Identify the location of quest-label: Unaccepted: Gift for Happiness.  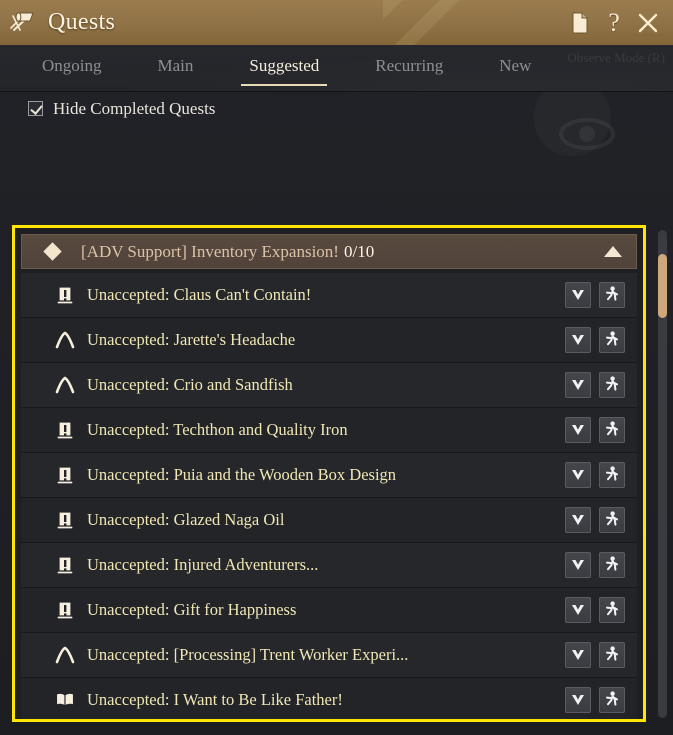
(192, 609).